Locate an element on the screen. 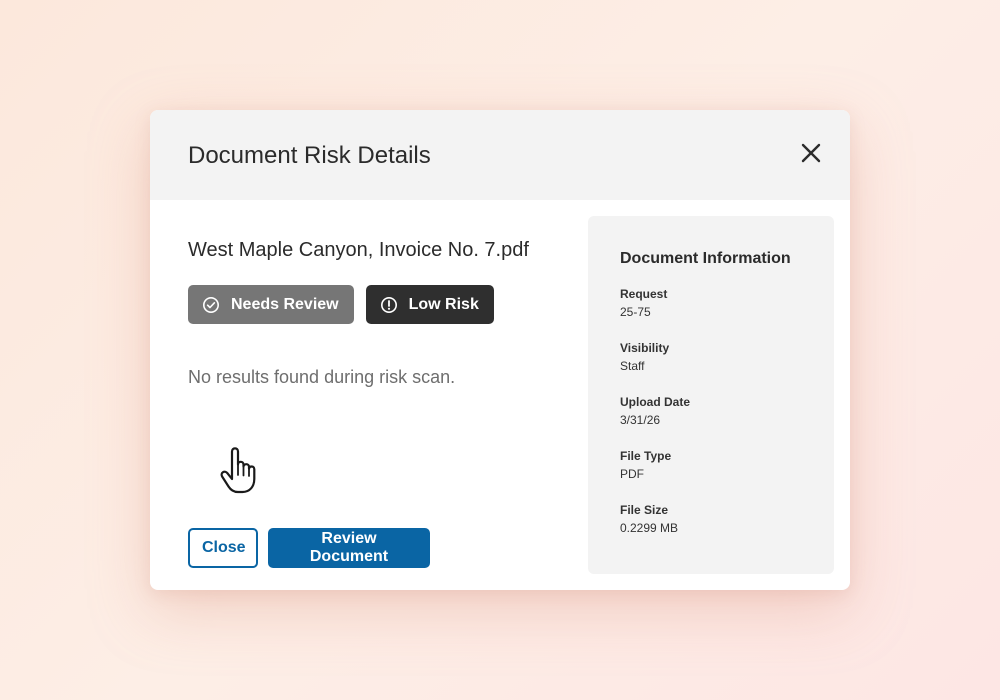 This screenshot has width=1000, height=700. status-badges: Needs Review Low Risk is located at coordinates (341, 304).